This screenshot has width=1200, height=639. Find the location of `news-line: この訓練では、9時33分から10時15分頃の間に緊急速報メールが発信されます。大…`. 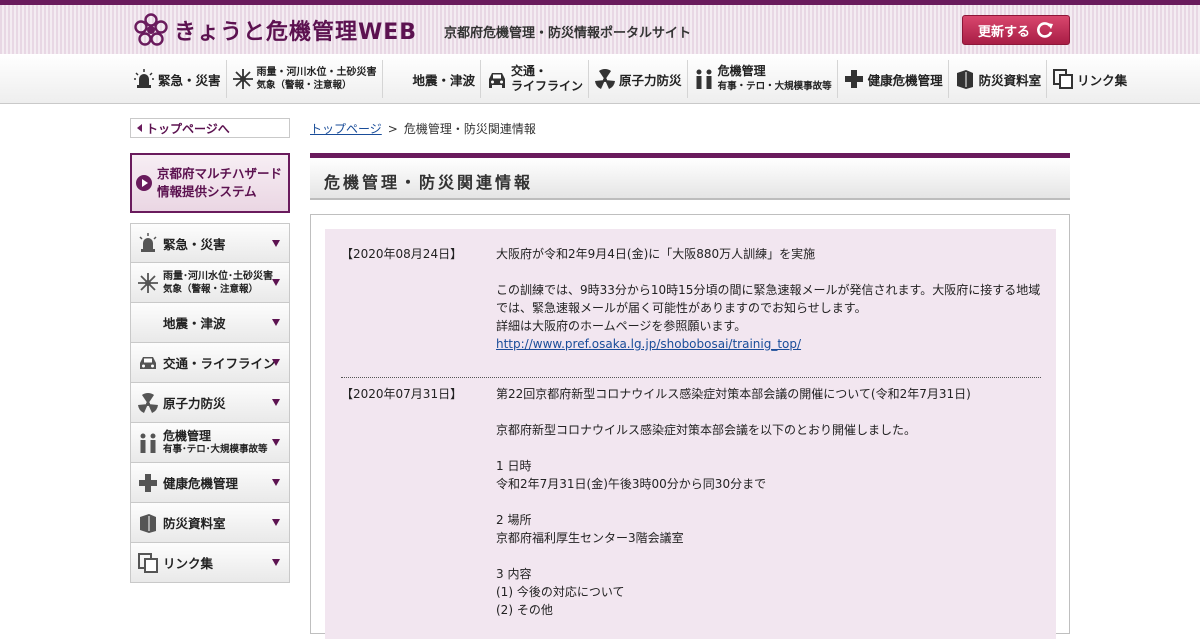

news-line: この訓練では、9時33分から10時15分頃の間に緊急速報メールが発信されます。大… is located at coordinates (768, 299).